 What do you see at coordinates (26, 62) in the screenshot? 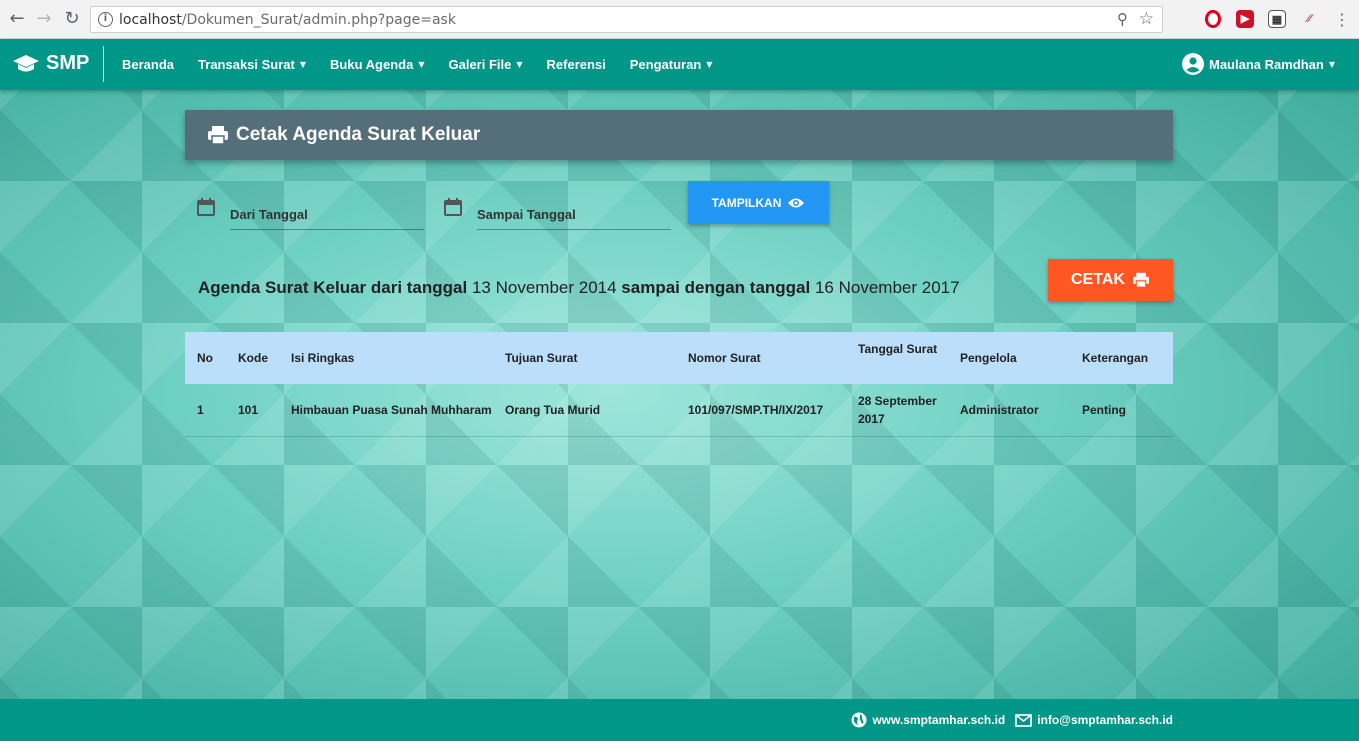
I see `graduation-cap-icon` at bounding box center [26, 62].